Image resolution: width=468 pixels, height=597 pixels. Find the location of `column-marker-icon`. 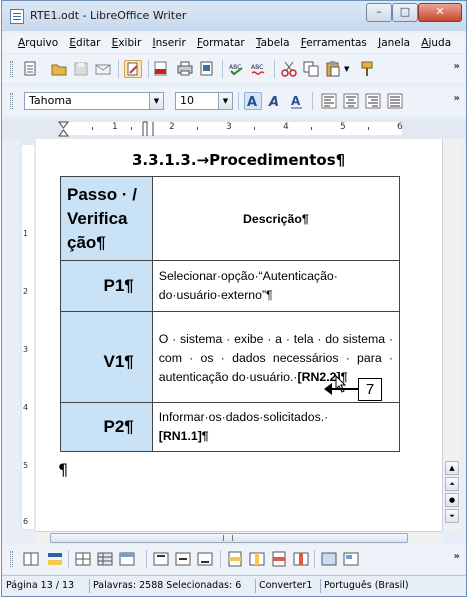

column-marker-icon is located at coordinates (148, 129).